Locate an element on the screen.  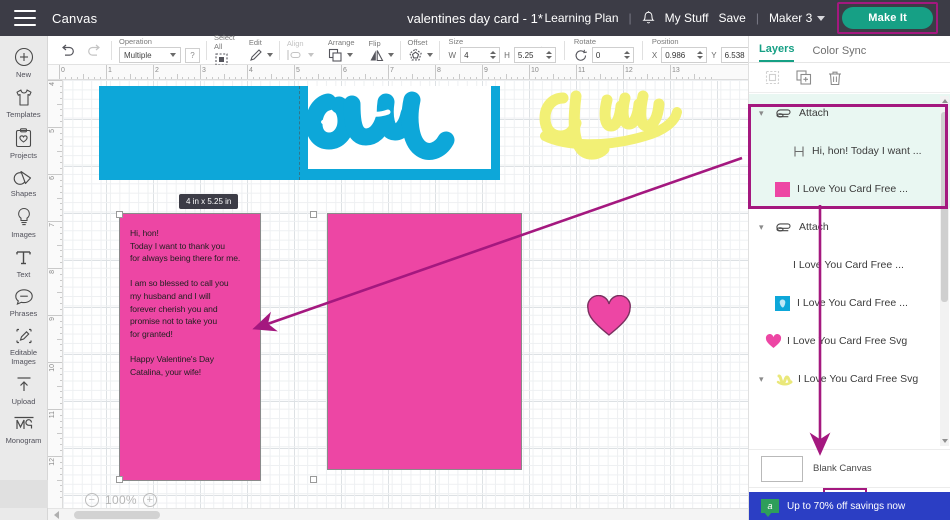
scroll-up-arrow-icon is located at coordinates (945, 101).